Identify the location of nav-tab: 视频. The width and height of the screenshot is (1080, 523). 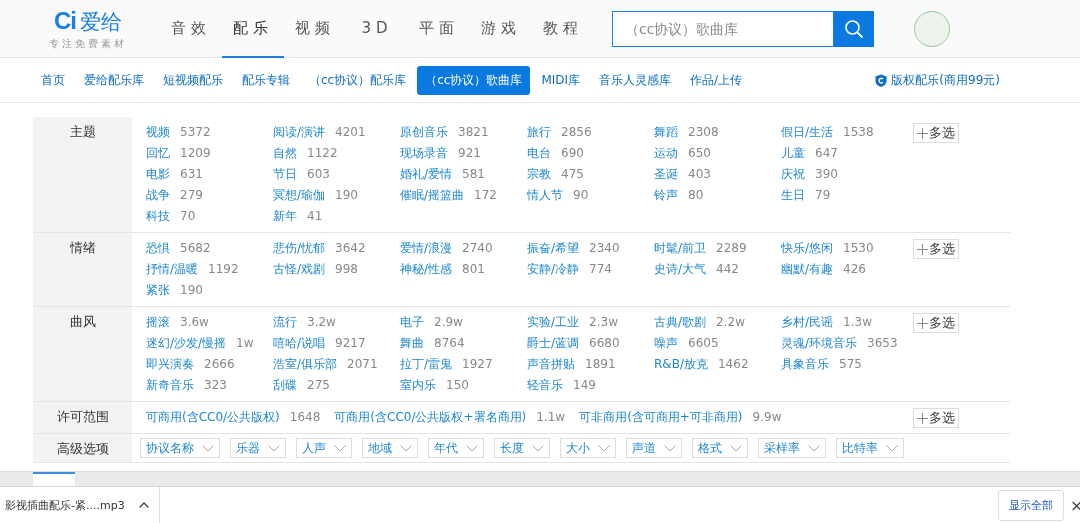
(315, 29).